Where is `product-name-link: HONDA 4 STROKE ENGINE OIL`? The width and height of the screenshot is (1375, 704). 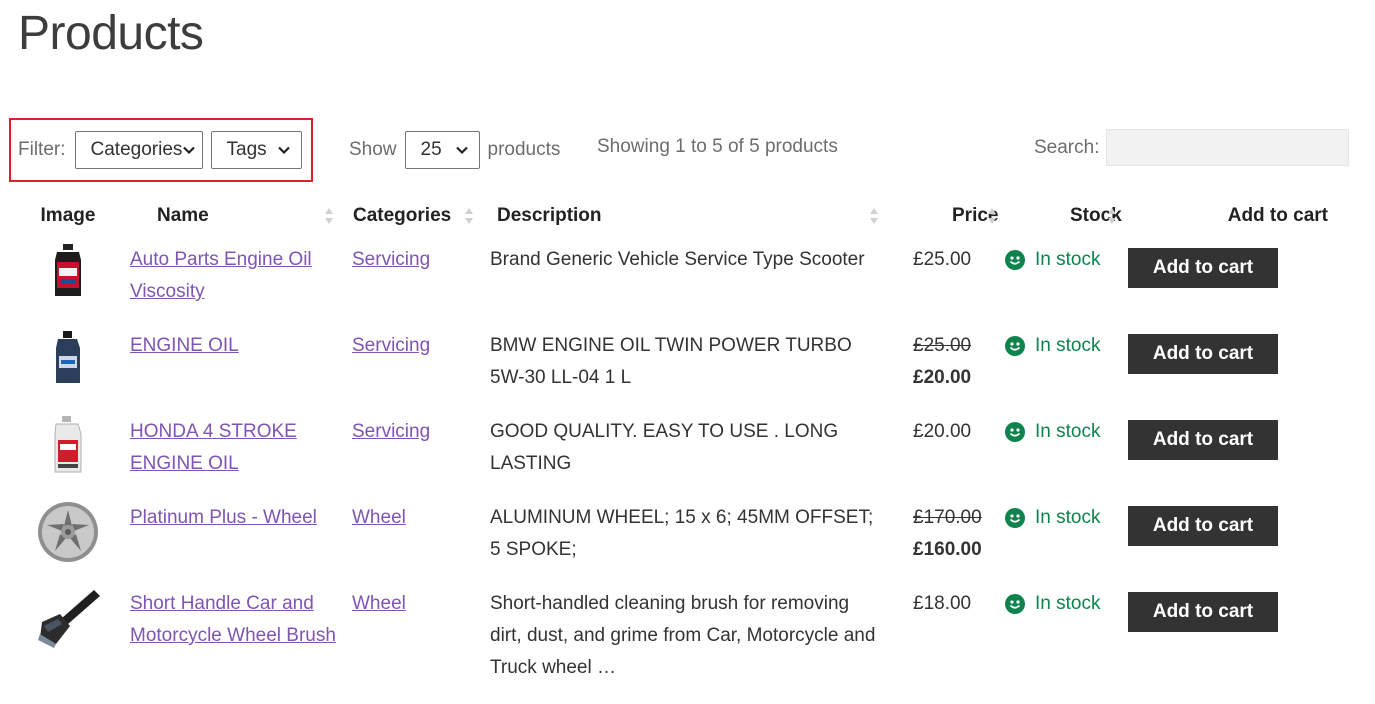 product-name-link: HONDA 4 STROKE ENGINE OIL is located at coordinates (213, 447).